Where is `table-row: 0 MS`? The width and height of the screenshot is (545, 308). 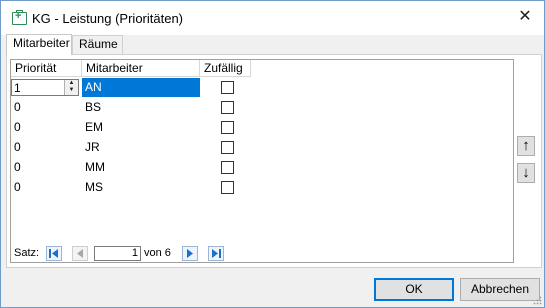 table-row: 0 MS is located at coordinates (131, 187).